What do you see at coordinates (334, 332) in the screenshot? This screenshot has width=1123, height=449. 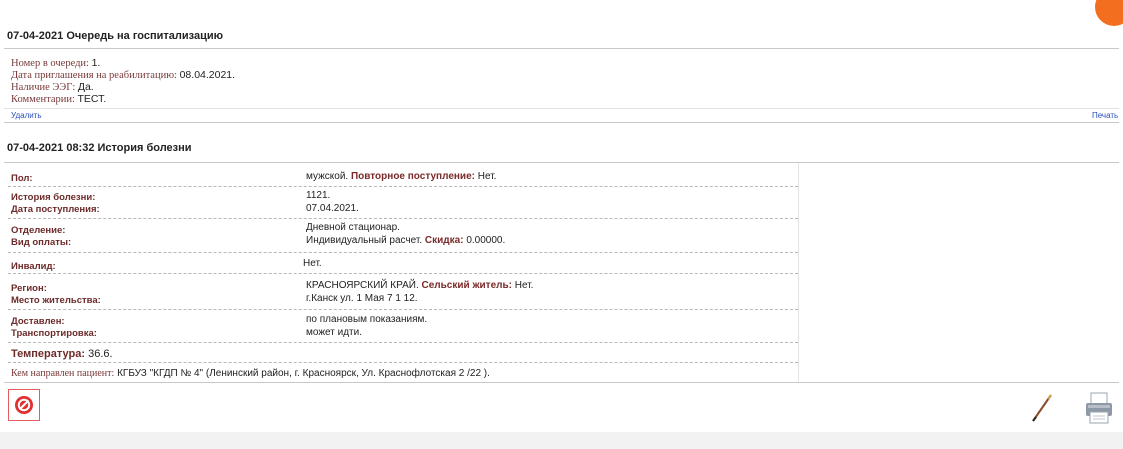 I see `transport-value: может идти.` at bounding box center [334, 332].